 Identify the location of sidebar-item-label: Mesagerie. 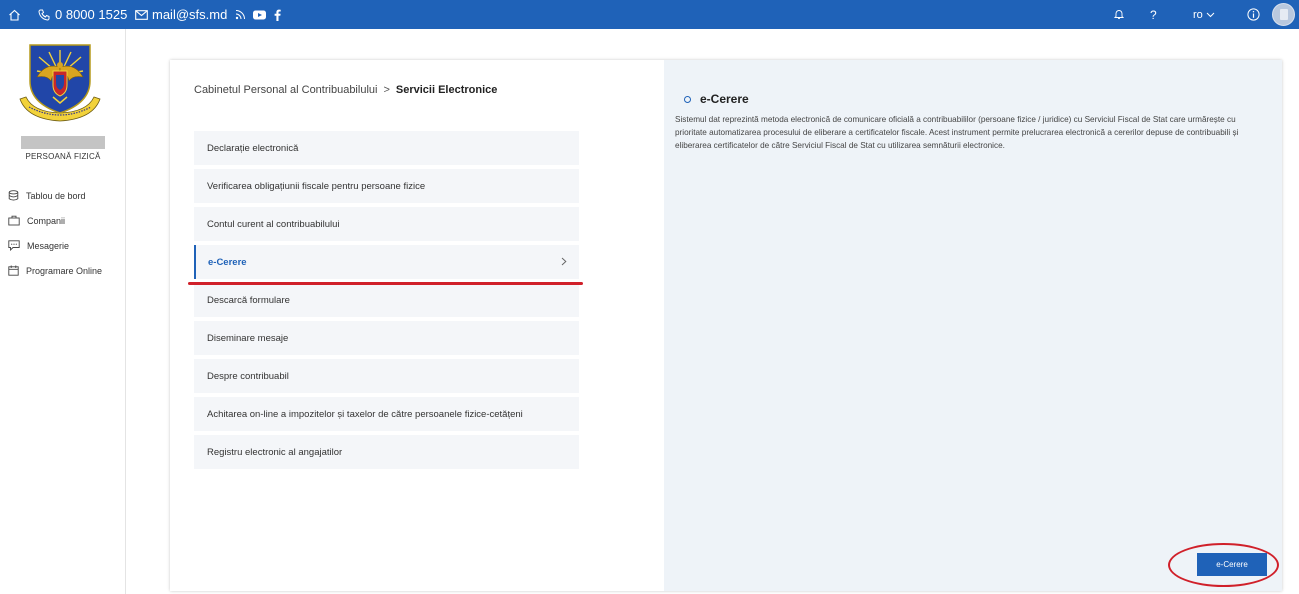
(48, 245).